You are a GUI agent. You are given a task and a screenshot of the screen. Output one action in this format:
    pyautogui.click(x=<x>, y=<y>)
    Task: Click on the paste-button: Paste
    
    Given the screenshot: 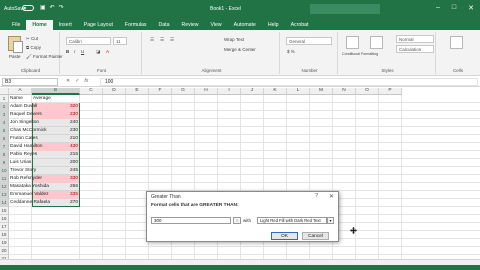 What is the action you would take?
    pyautogui.click(x=15, y=56)
    